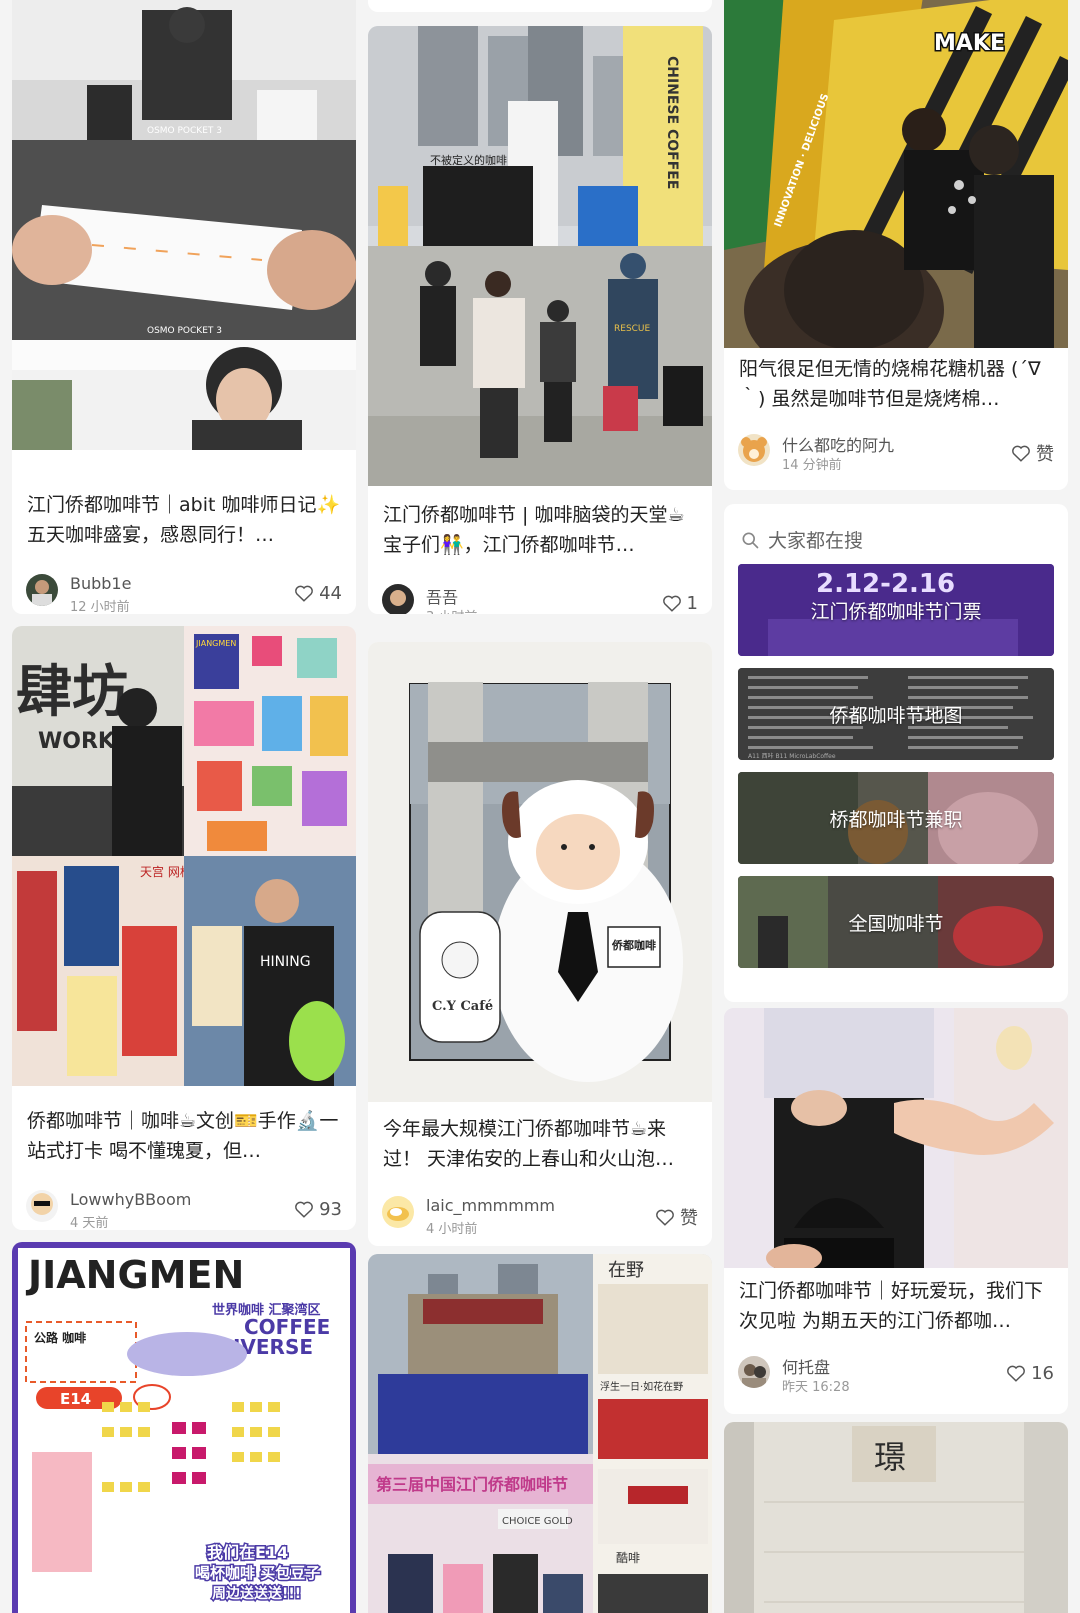  What do you see at coordinates (816, 541) in the screenshot?
I see `search-heading-text: 大家都在搜` at bounding box center [816, 541].